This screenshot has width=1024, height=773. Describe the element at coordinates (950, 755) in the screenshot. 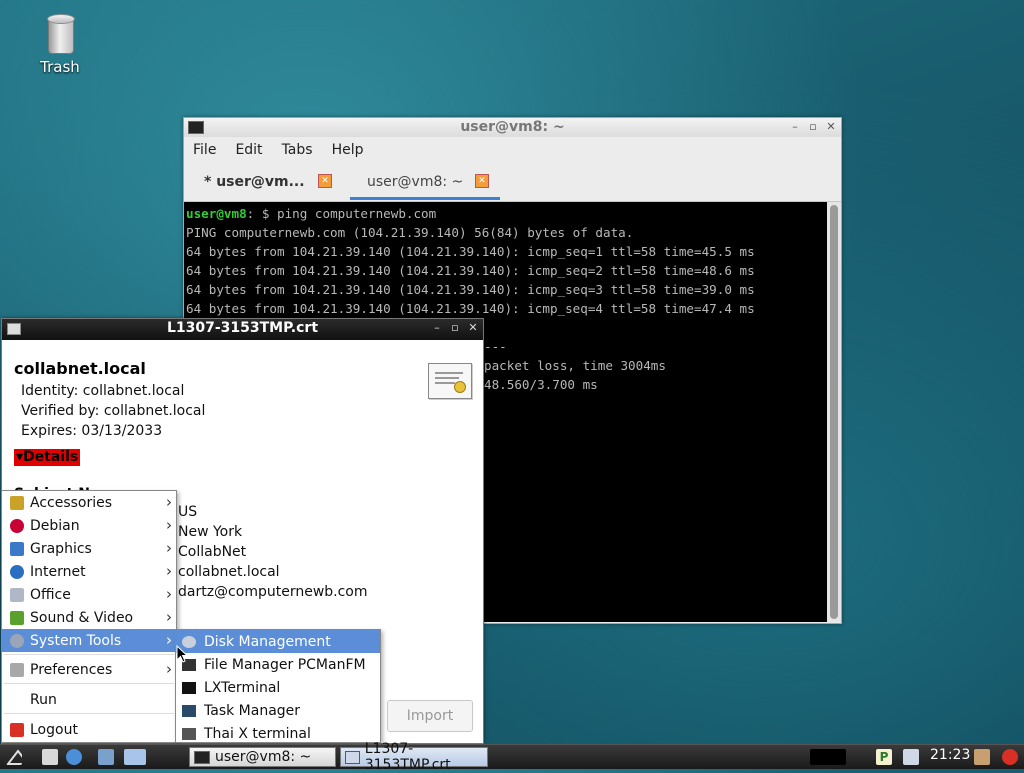

I see `clock: 21:23` at that location.